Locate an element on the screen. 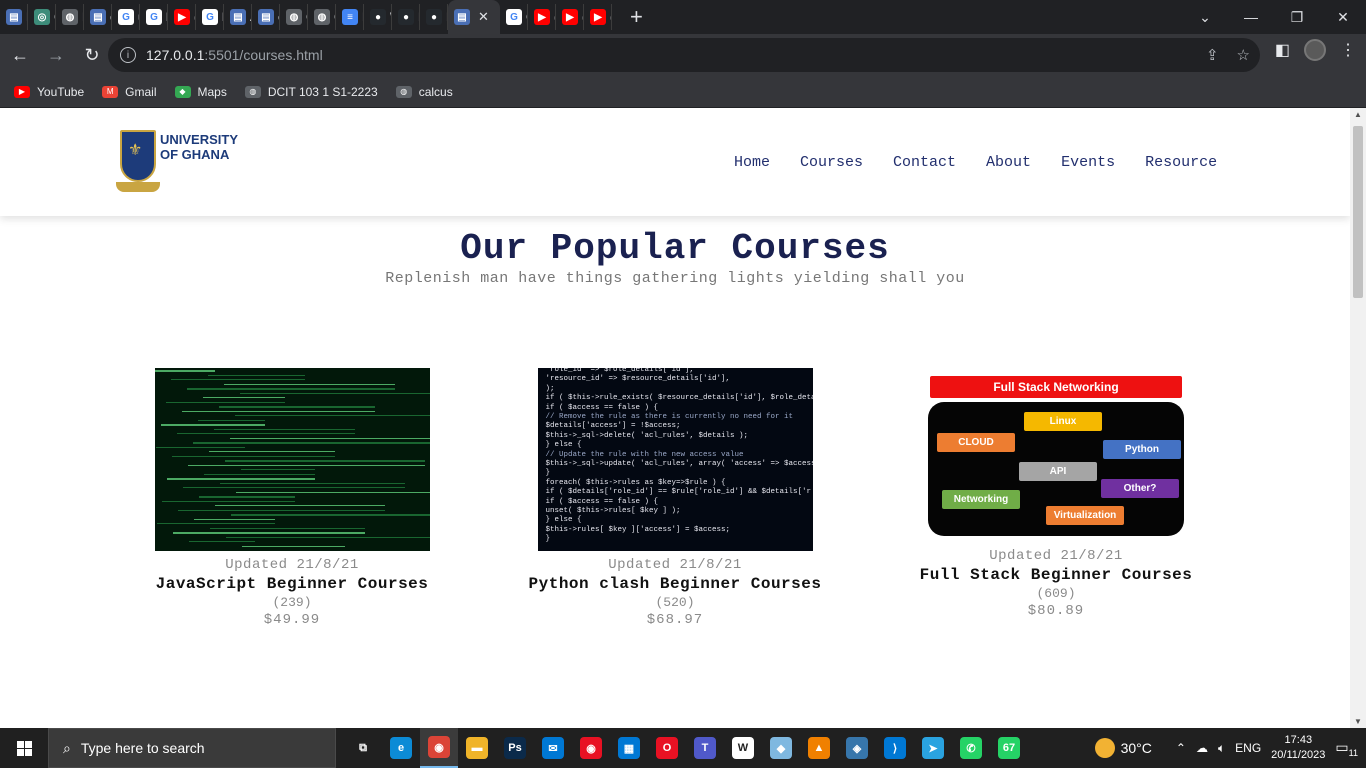 The height and width of the screenshot is (768, 1366). browser-tab: ◍ Bl is located at coordinates (70, 17).